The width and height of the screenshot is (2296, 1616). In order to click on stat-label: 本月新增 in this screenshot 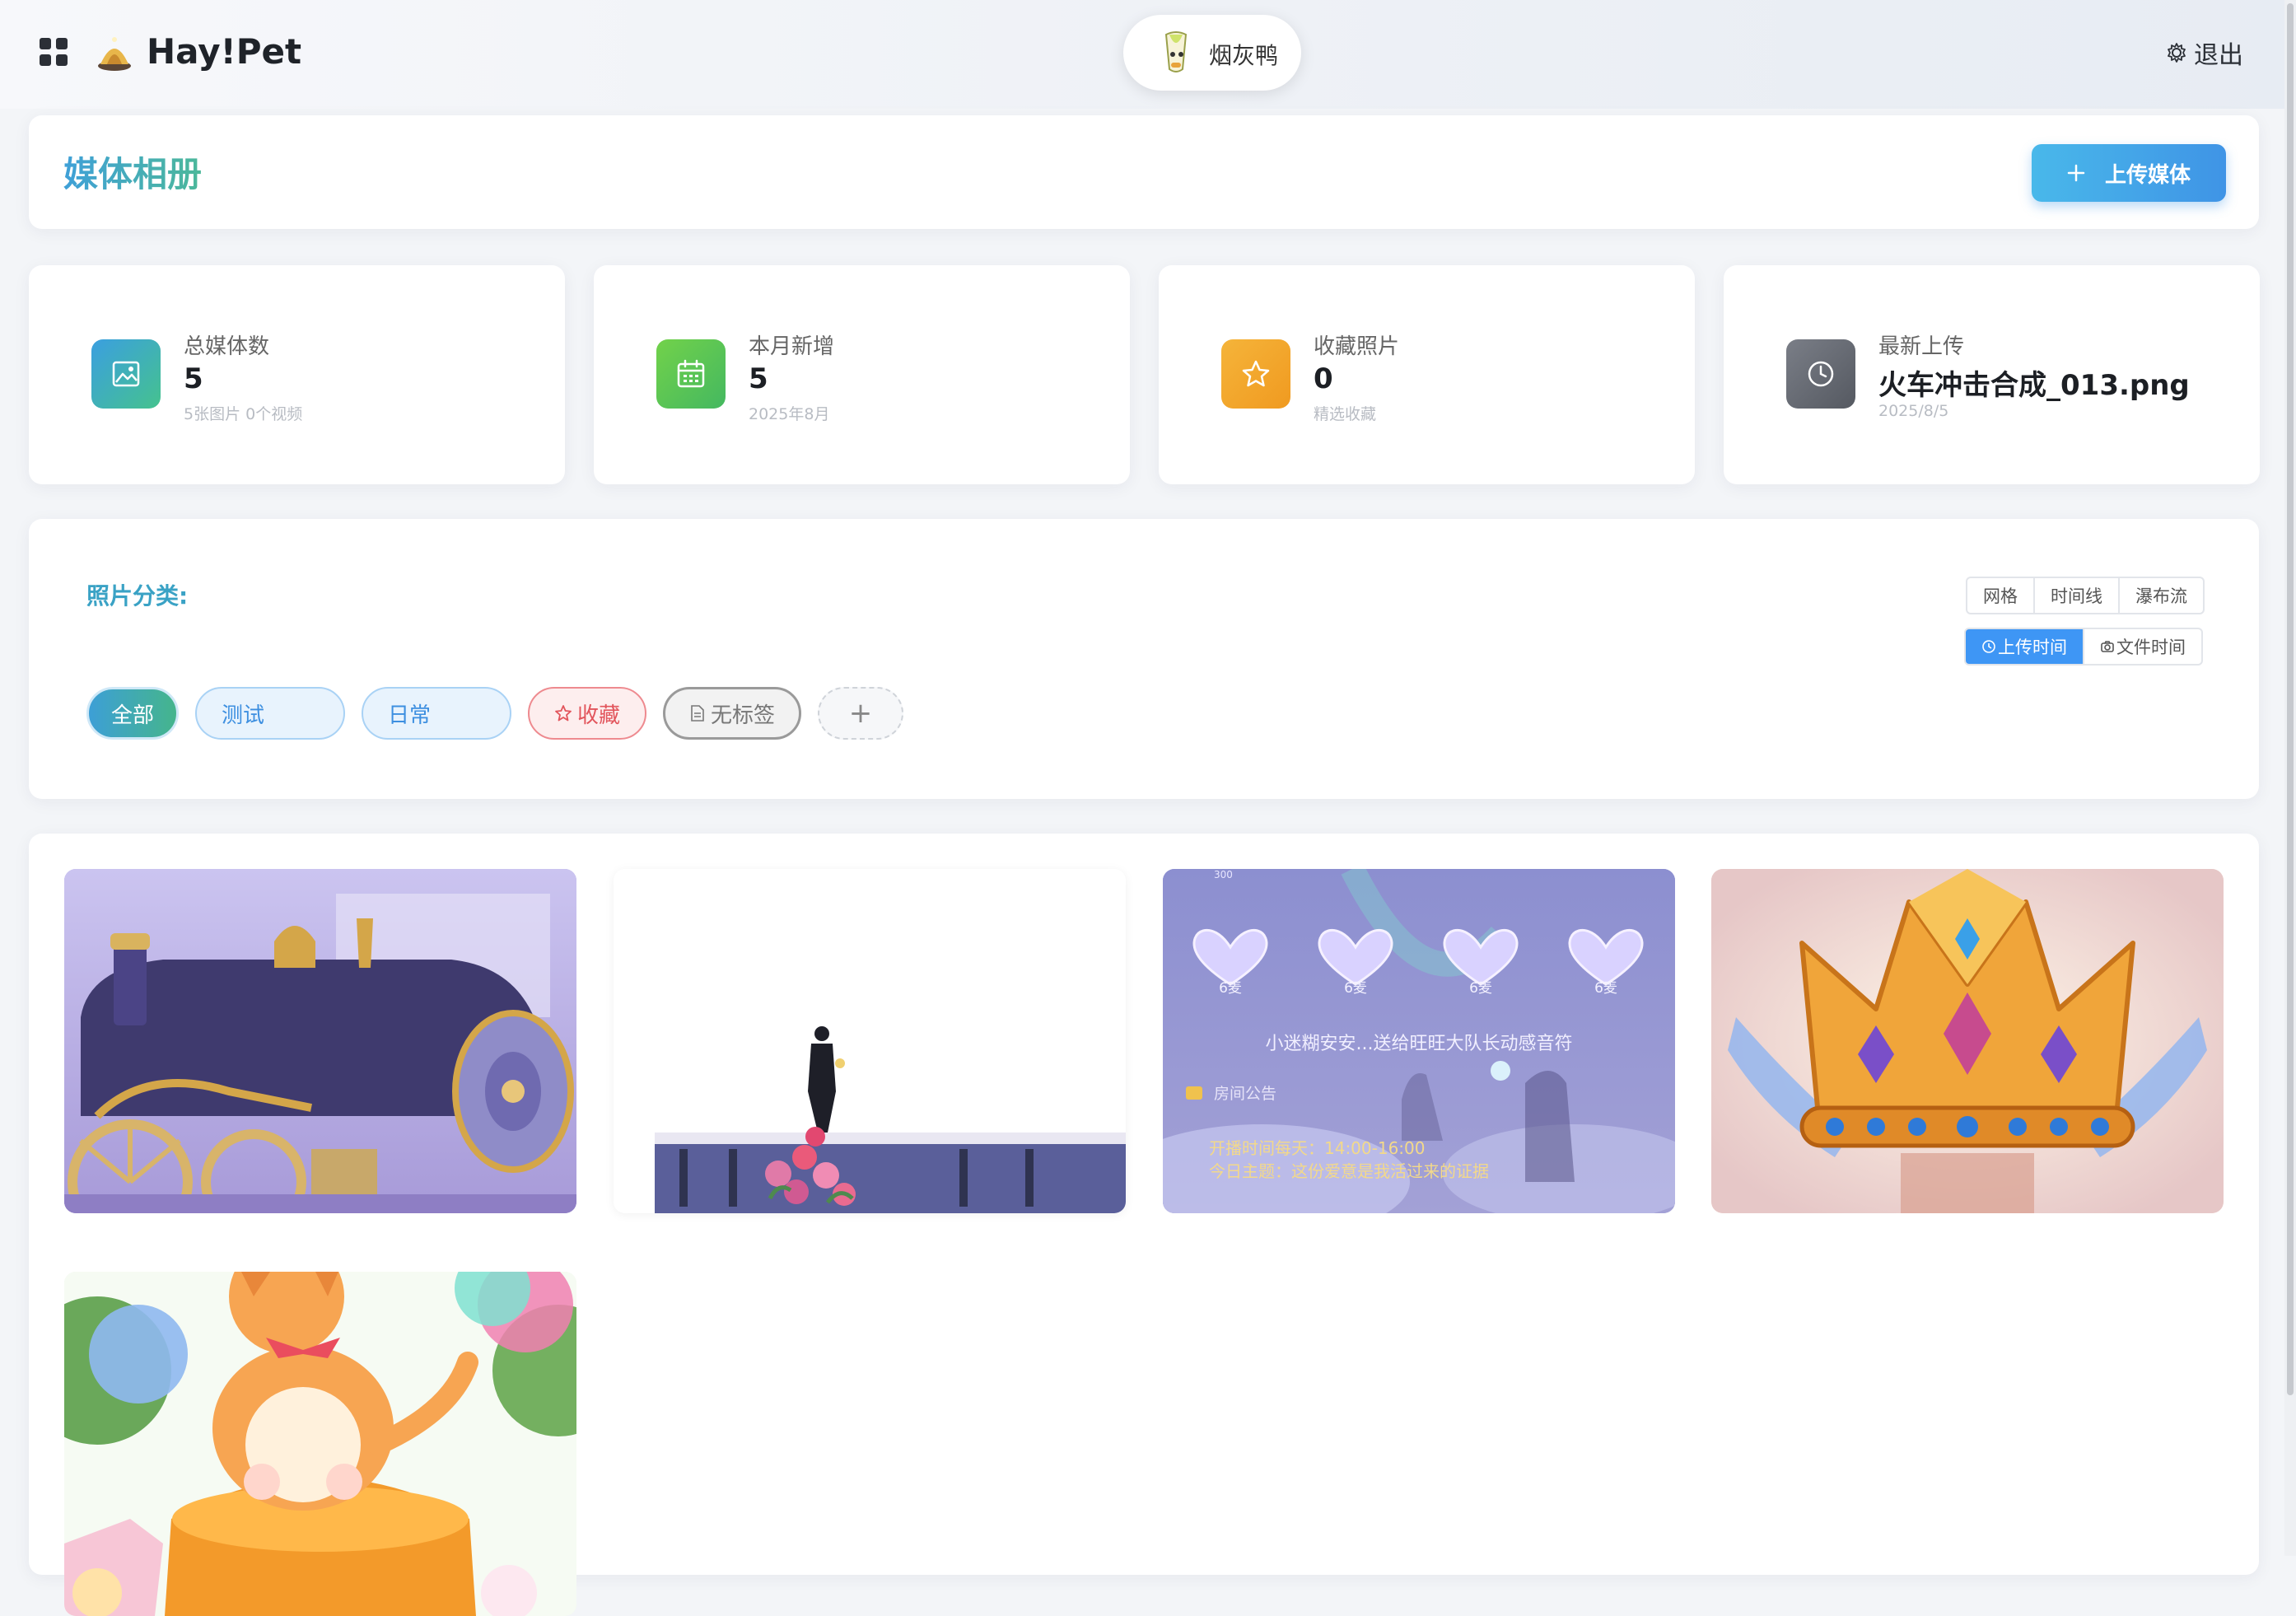, I will do `click(792, 346)`.